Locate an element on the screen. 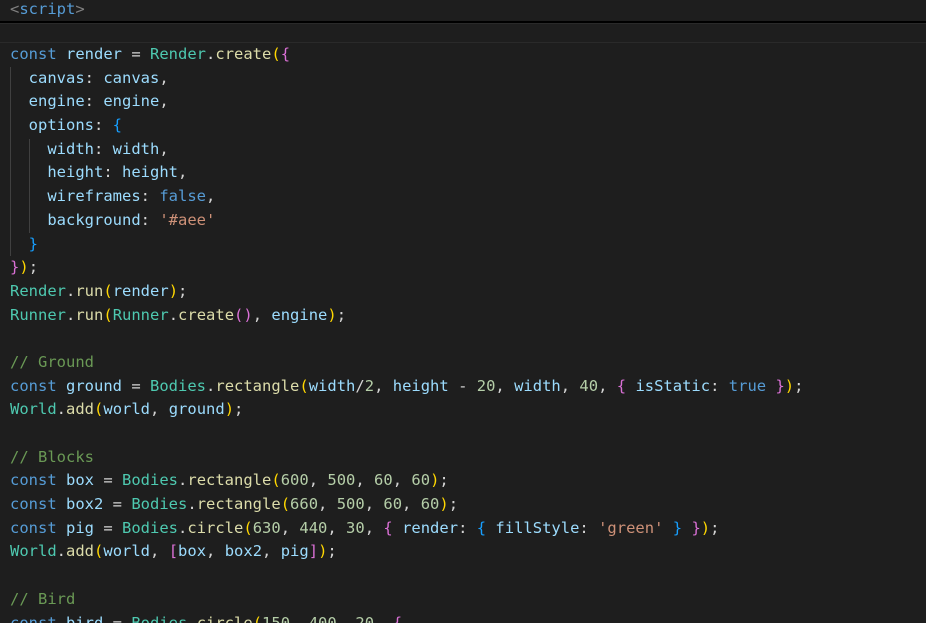 This screenshot has height=623, width=926. code-token: box is located at coordinates (80, 480).